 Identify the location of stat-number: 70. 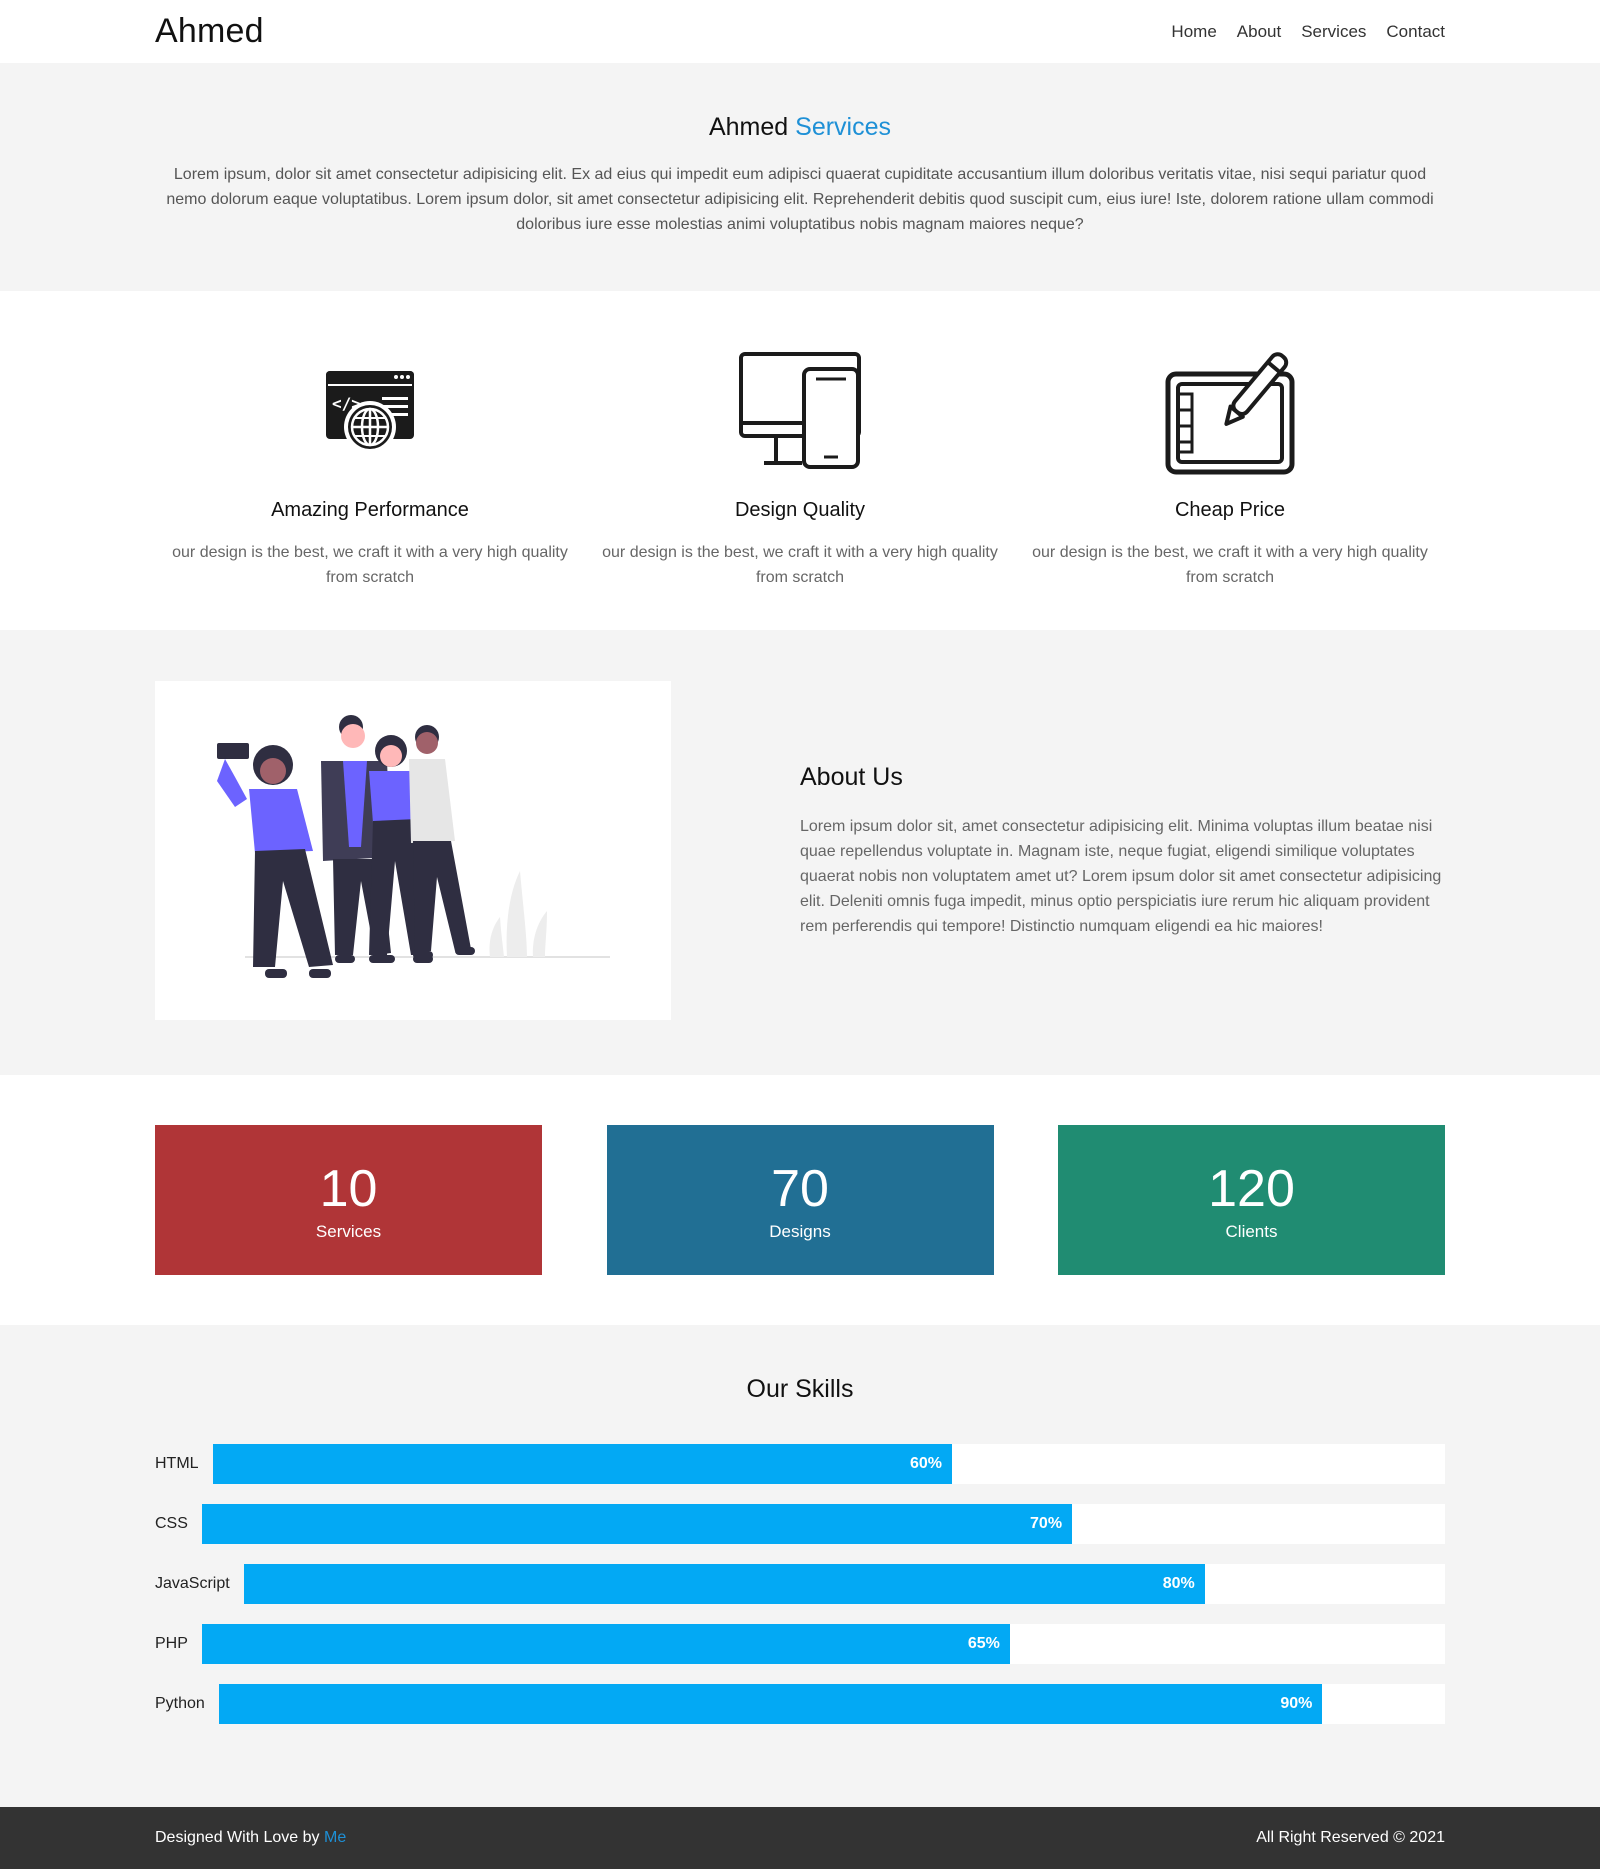
(800, 1189).